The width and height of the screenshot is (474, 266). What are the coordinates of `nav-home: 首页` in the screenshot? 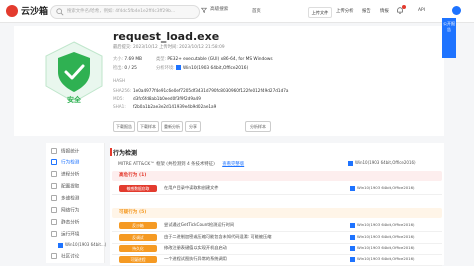 It's located at (256, 11).